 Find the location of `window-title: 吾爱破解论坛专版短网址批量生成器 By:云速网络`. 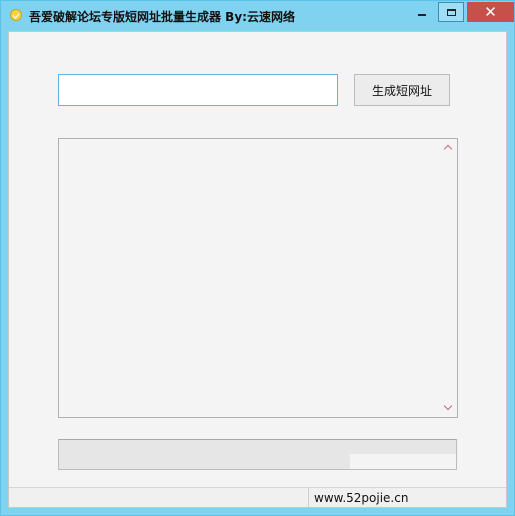

window-title: 吾爱破解论坛专版短网址批量生成器 By:云速网络 is located at coordinates (162, 17).